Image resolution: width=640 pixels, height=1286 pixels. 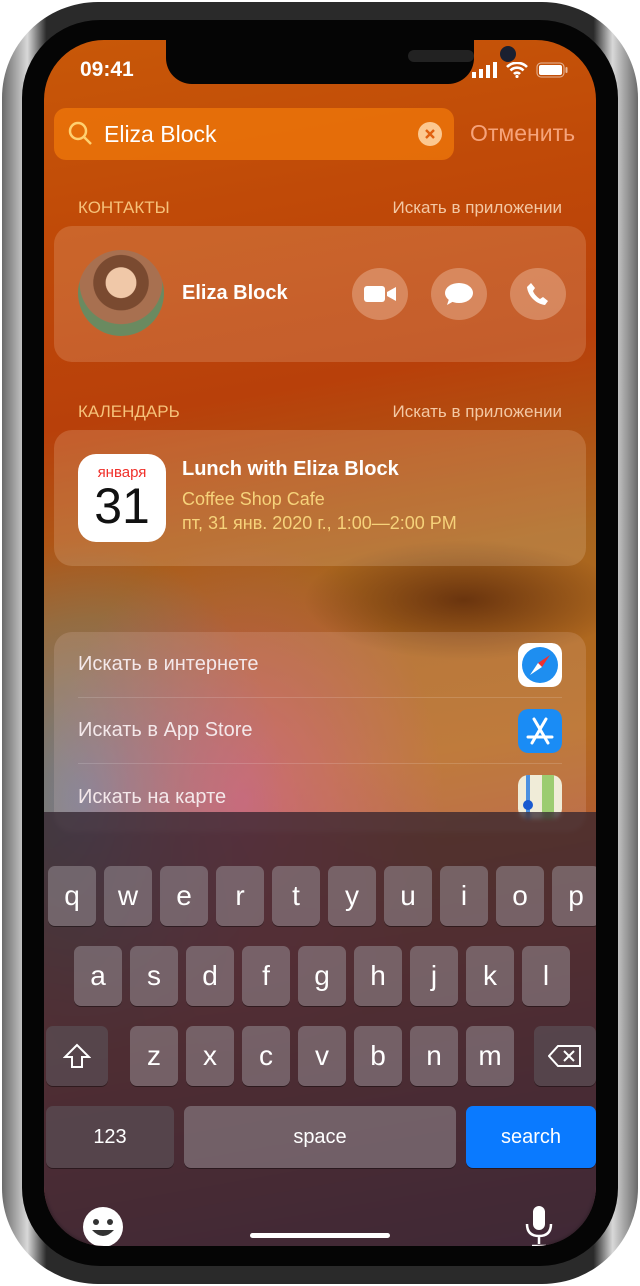 I want to click on key-z: z, so click(x=154, y=1056).